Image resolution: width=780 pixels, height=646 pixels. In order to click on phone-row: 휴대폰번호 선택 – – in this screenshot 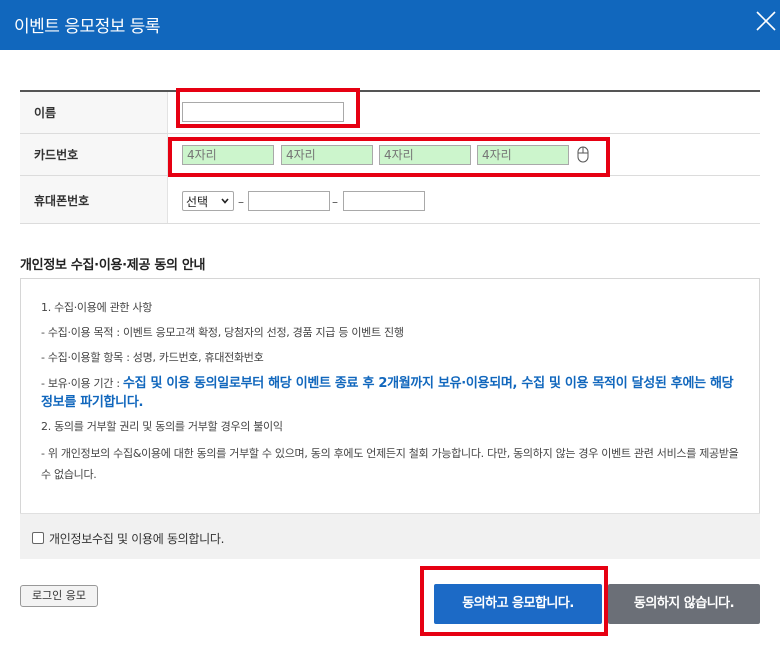, I will do `click(390, 200)`.